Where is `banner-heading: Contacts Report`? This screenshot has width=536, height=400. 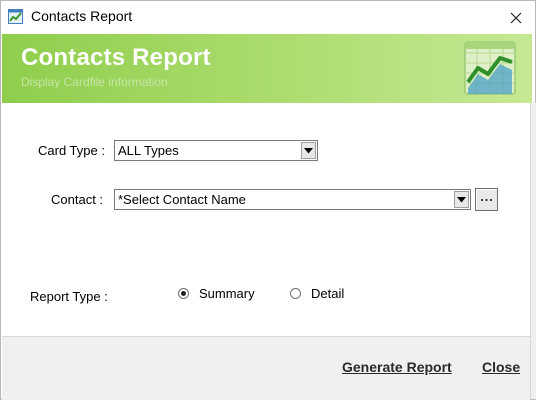 banner-heading: Contacts Report is located at coordinates (116, 57).